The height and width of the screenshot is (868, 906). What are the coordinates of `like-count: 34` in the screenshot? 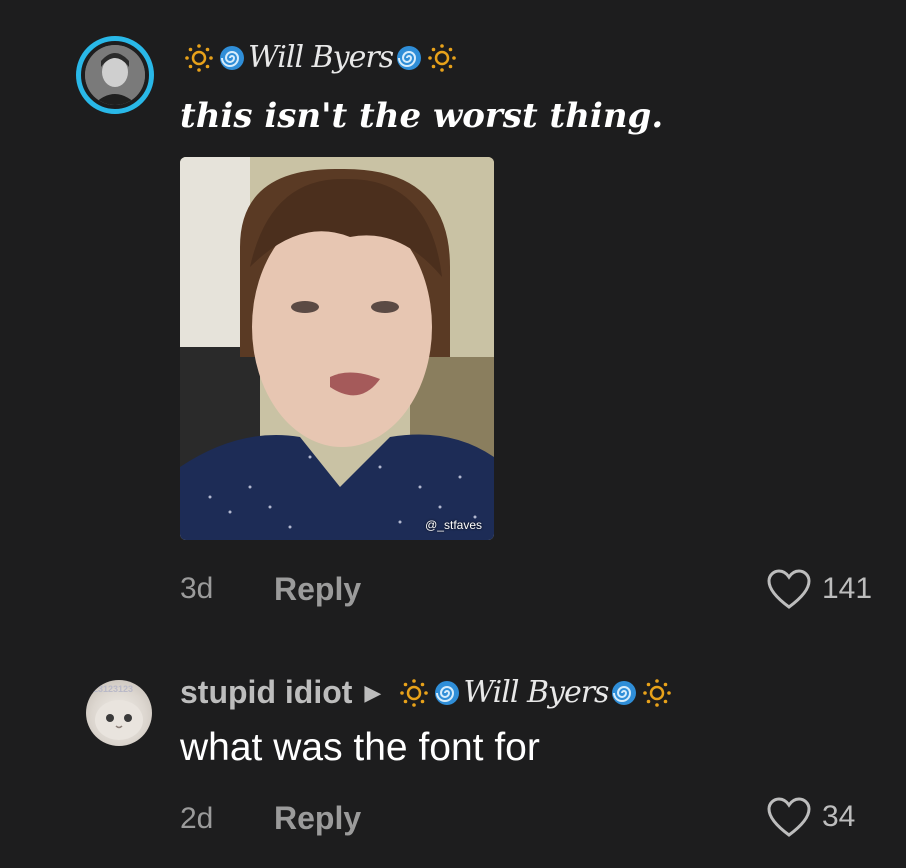 It's located at (839, 816).